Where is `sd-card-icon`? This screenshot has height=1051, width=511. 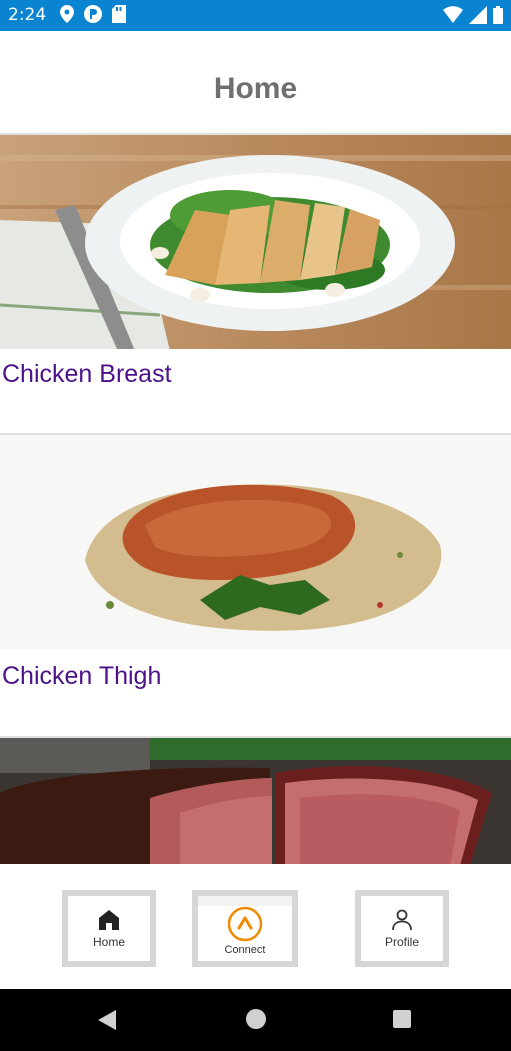 sd-card-icon is located at coordinates (119, 14).